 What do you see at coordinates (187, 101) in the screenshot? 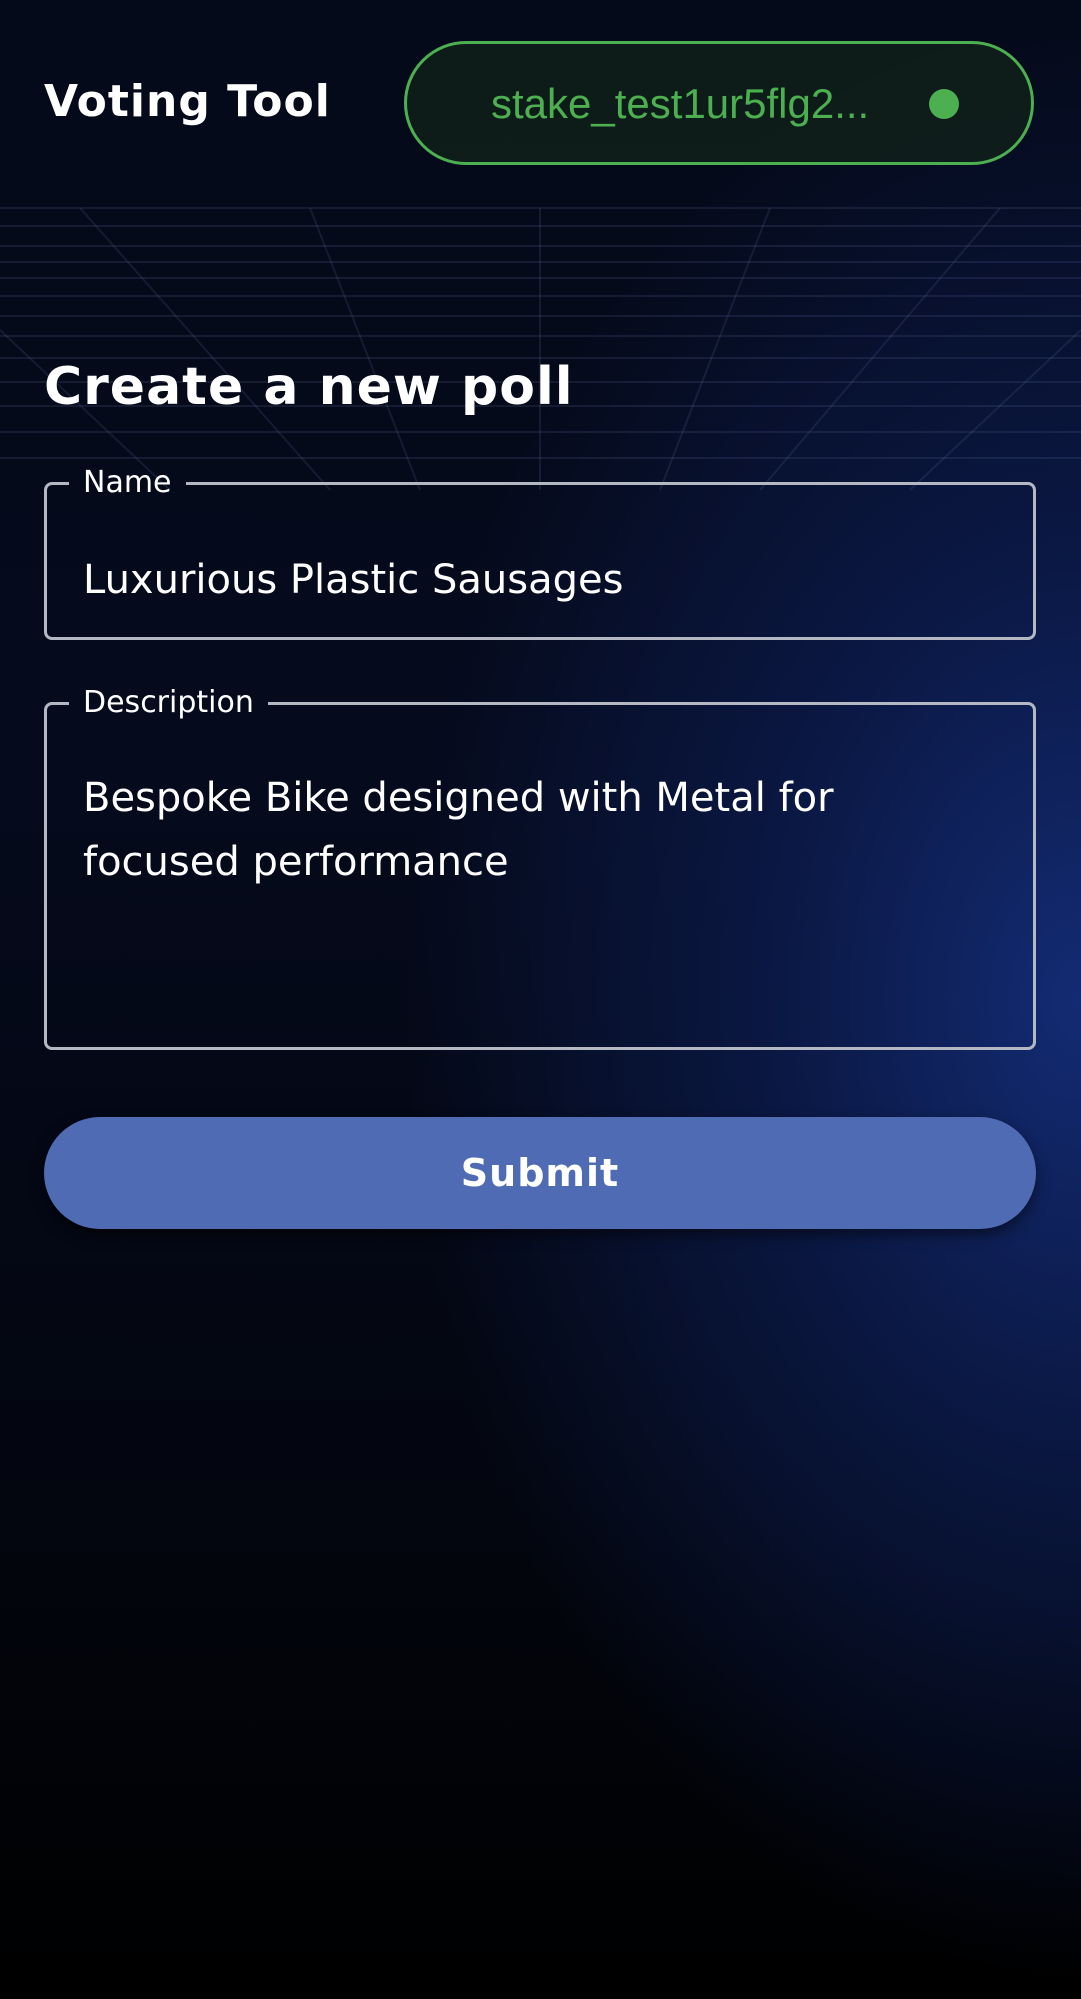
I see `app-title: Voting Tool` at bounding box center [187, 101].